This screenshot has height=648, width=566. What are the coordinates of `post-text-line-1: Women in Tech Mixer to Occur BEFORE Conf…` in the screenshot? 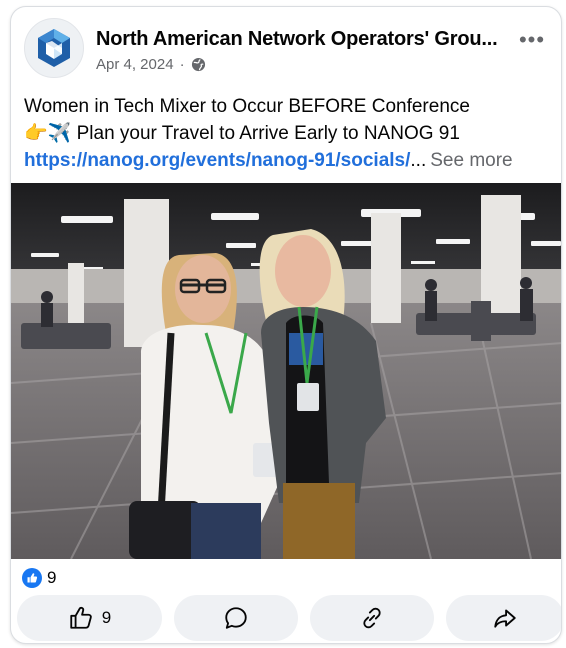 It's located at (247, 106).